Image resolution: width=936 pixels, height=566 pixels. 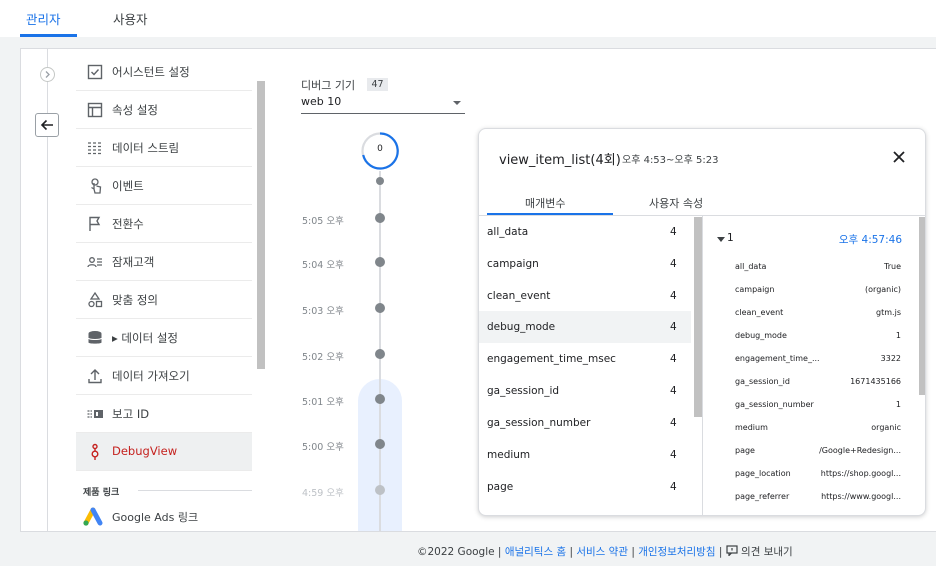 I want to click on detail-row: debug_mode 1, so click(x=811, y=337).